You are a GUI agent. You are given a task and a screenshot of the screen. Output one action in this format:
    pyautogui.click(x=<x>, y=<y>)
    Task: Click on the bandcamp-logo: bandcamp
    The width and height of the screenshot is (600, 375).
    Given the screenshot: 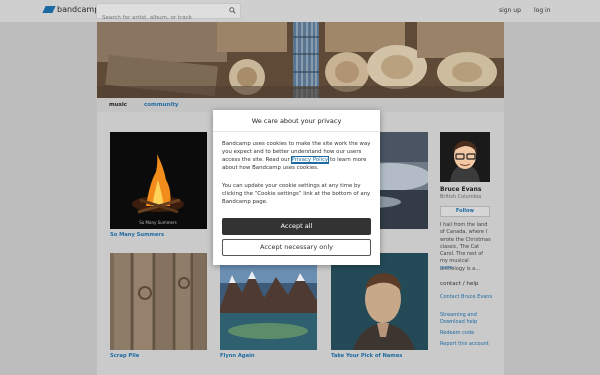 What is the action you would take?
    pyautogui.click(x=71, y=9)
    